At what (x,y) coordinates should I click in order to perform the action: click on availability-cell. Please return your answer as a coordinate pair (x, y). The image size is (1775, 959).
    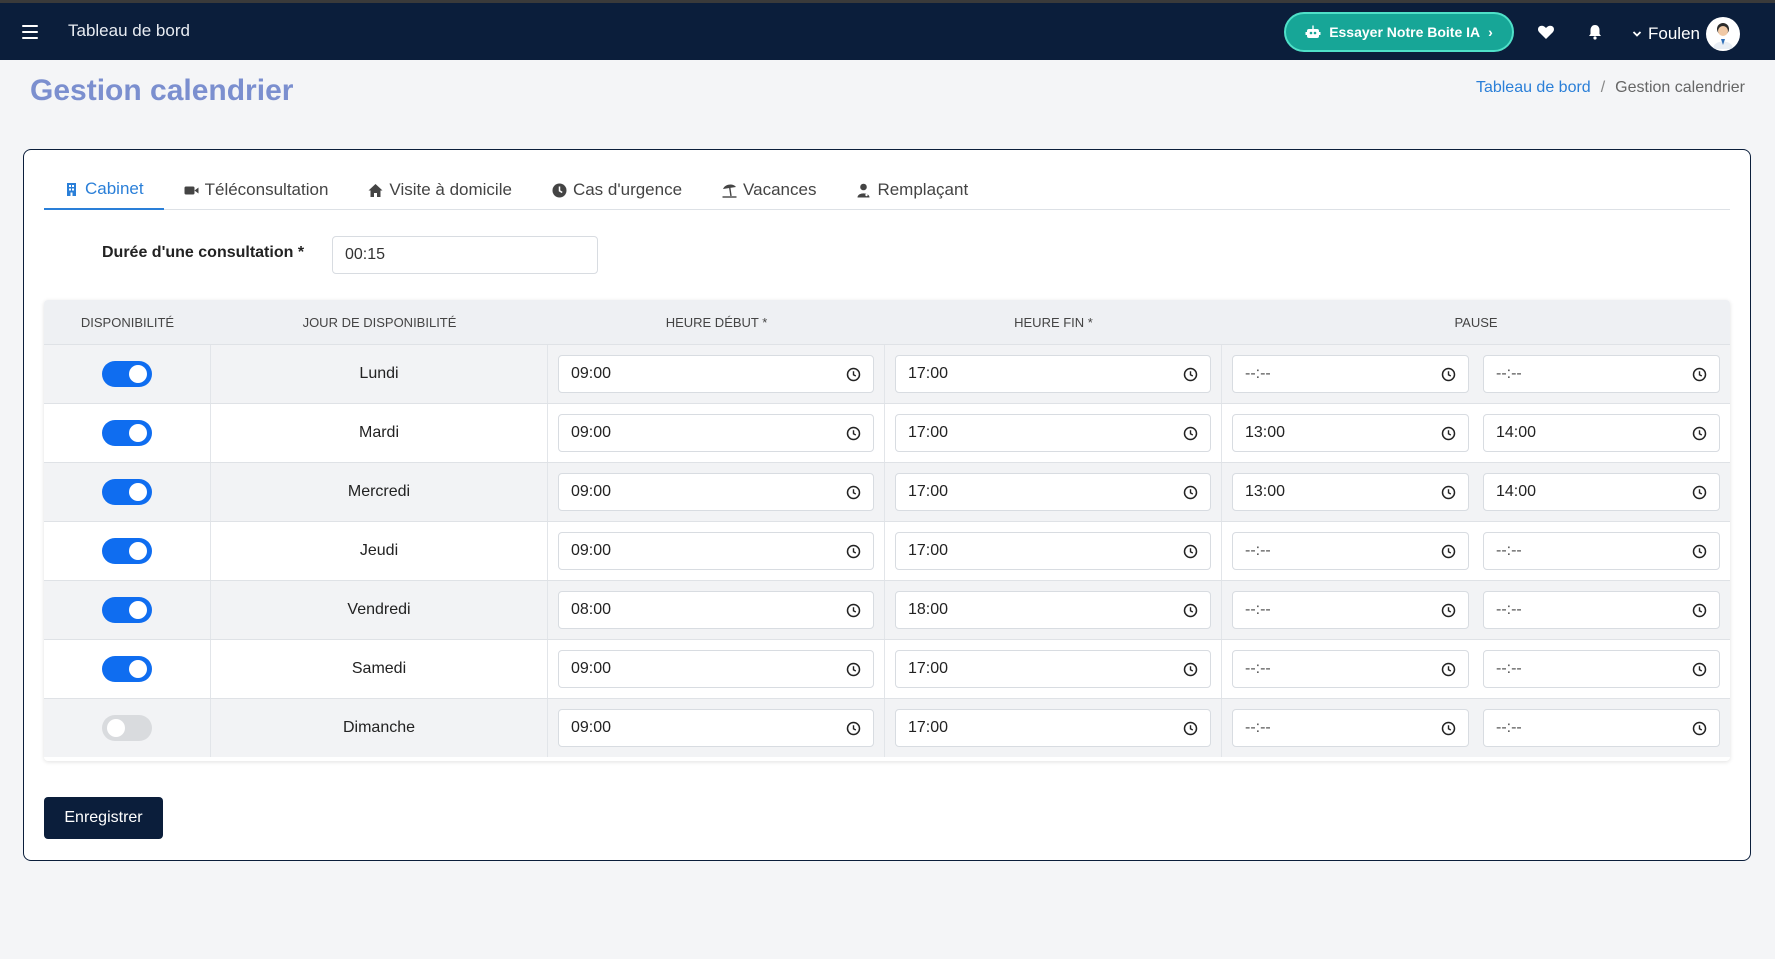
    Looking at the image, I should click on (127, 492).